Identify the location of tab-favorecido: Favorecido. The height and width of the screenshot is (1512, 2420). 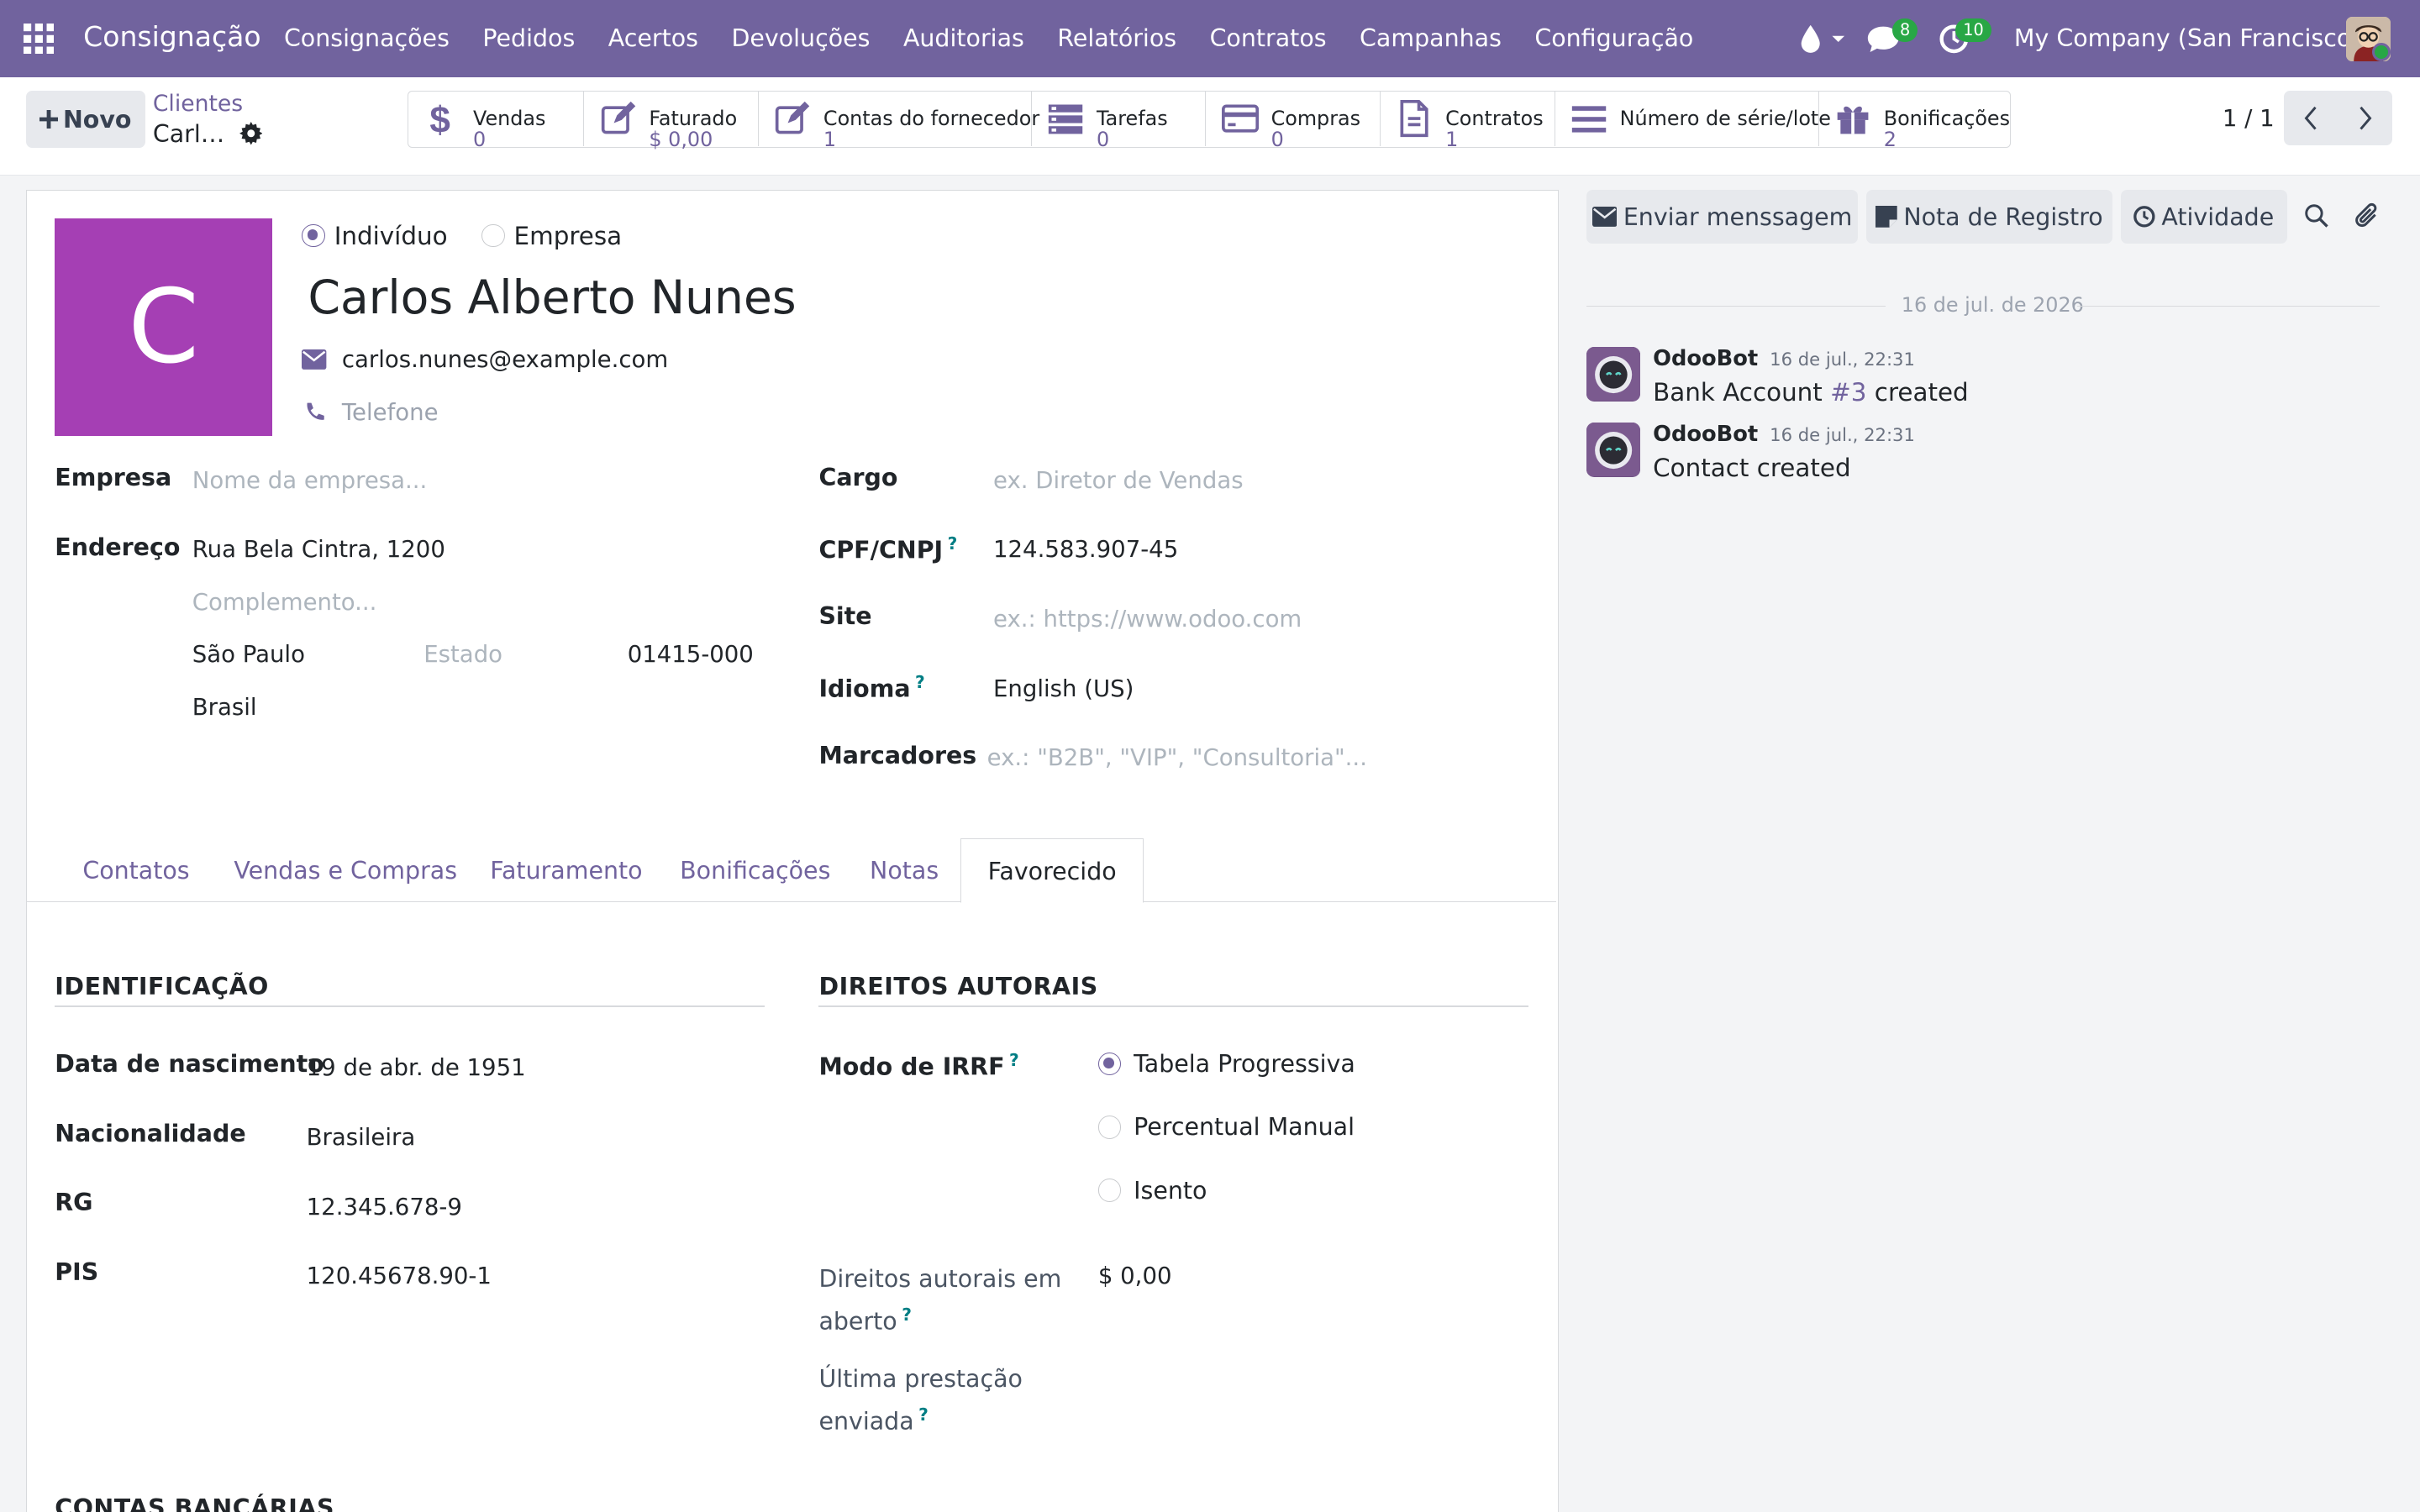
(1052, 871).